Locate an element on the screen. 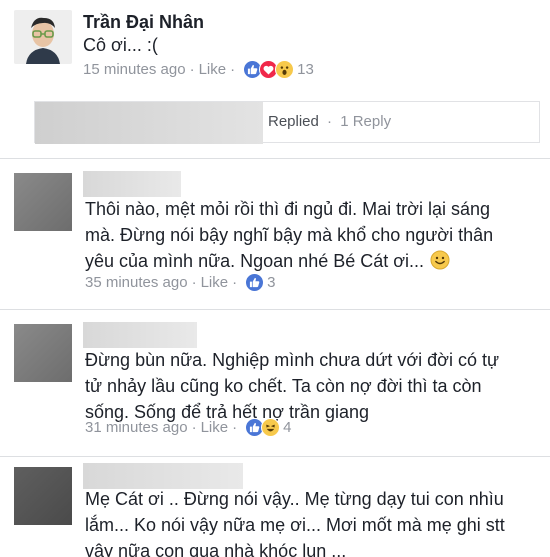 The image size is (550, 557). comment-text: Cô ơi... :( is located at coordinates (120, 45).